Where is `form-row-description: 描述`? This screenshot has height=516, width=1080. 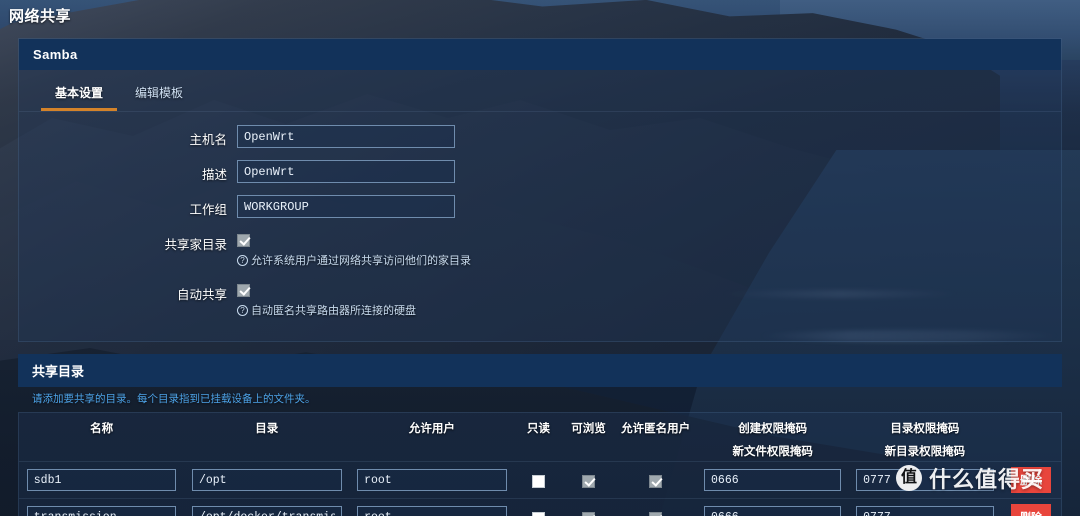 form-row-description: 描述 is located at coordinates (540, 171).